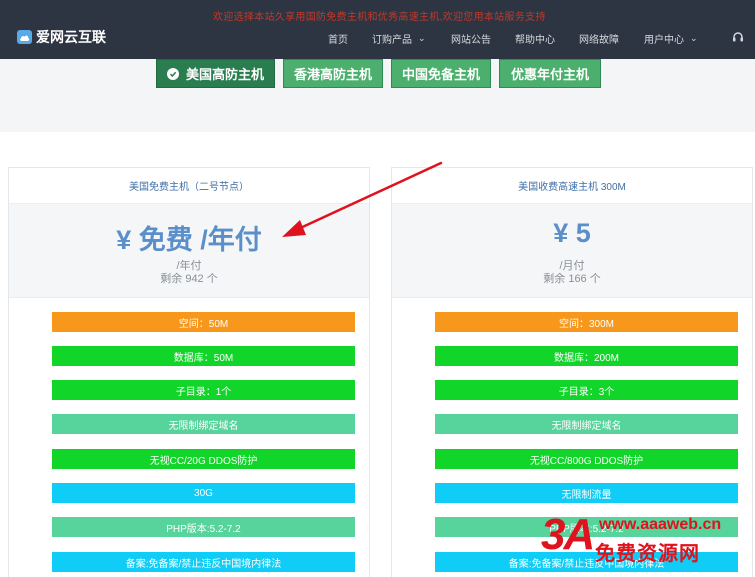  What do you see at coordinates (664, 40) in the screenshot?
I see `nav-label: 用户中心` at bounding box center [664, 40].